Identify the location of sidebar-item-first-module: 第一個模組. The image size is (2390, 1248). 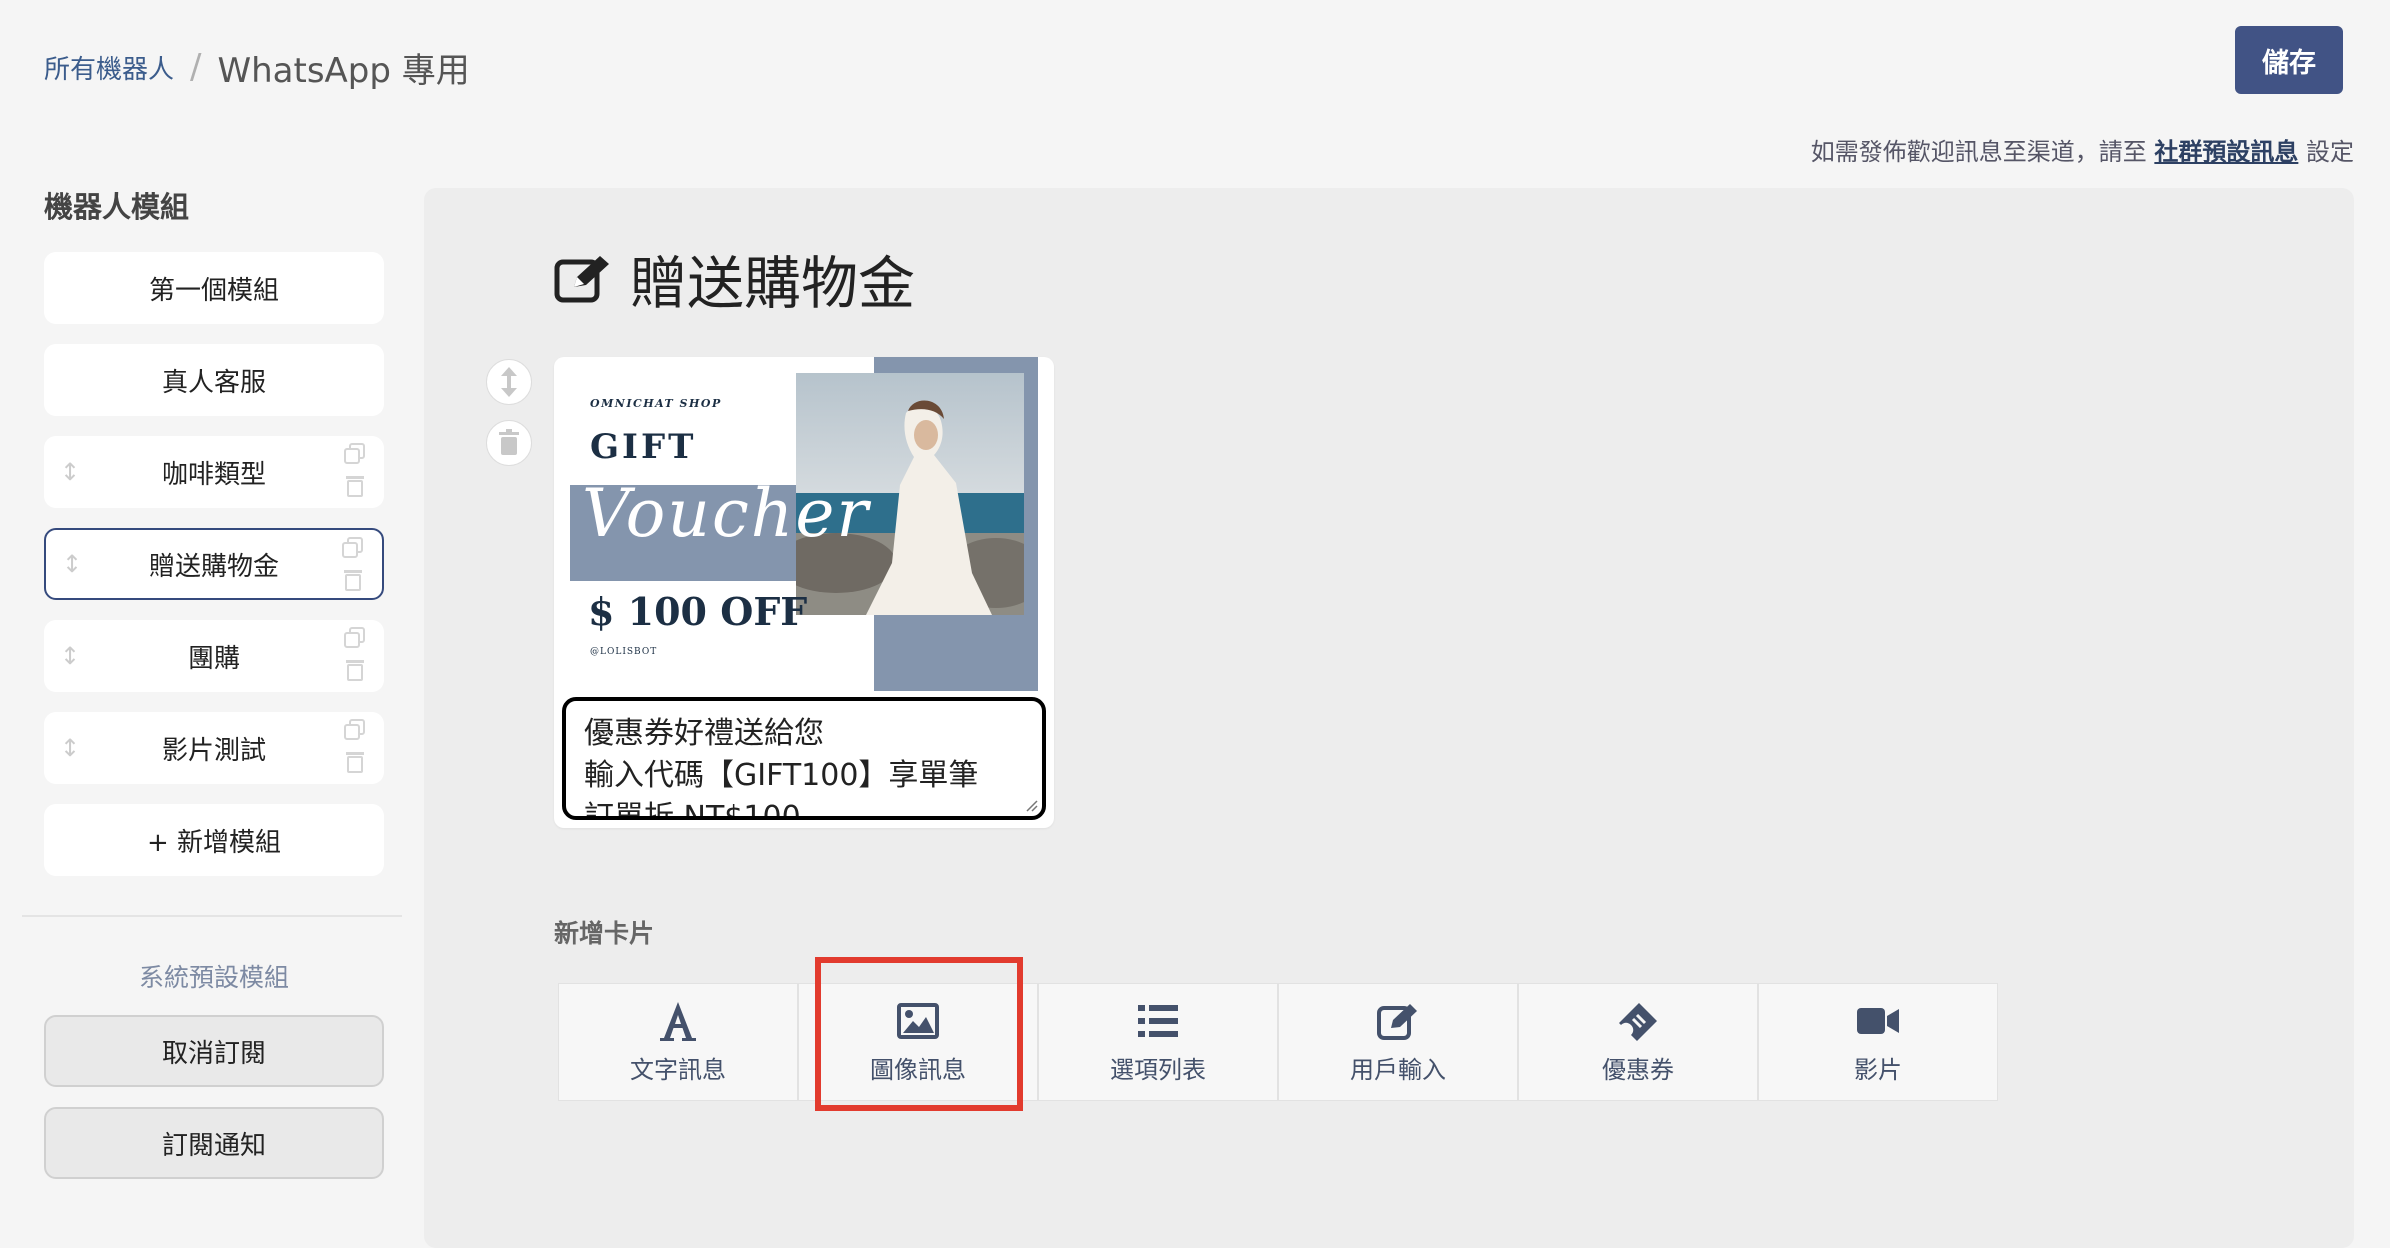
(214, 288).